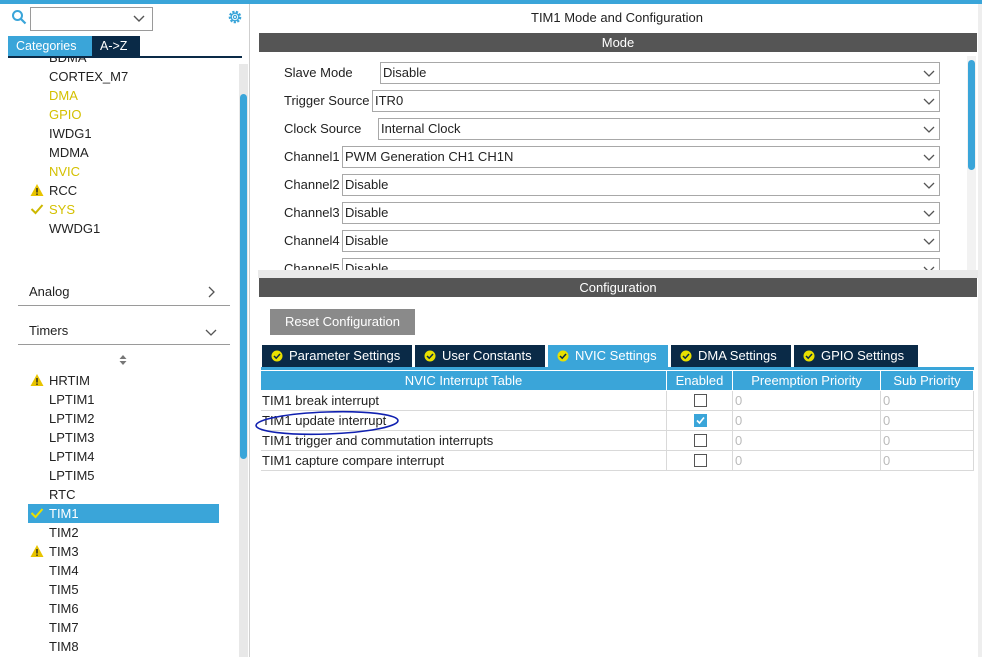 This screenshot has height=657, width=982. What do you see at coordinates (37, 513) in the screenshot?
I see `check-icon` at bounding box center [37, 513].